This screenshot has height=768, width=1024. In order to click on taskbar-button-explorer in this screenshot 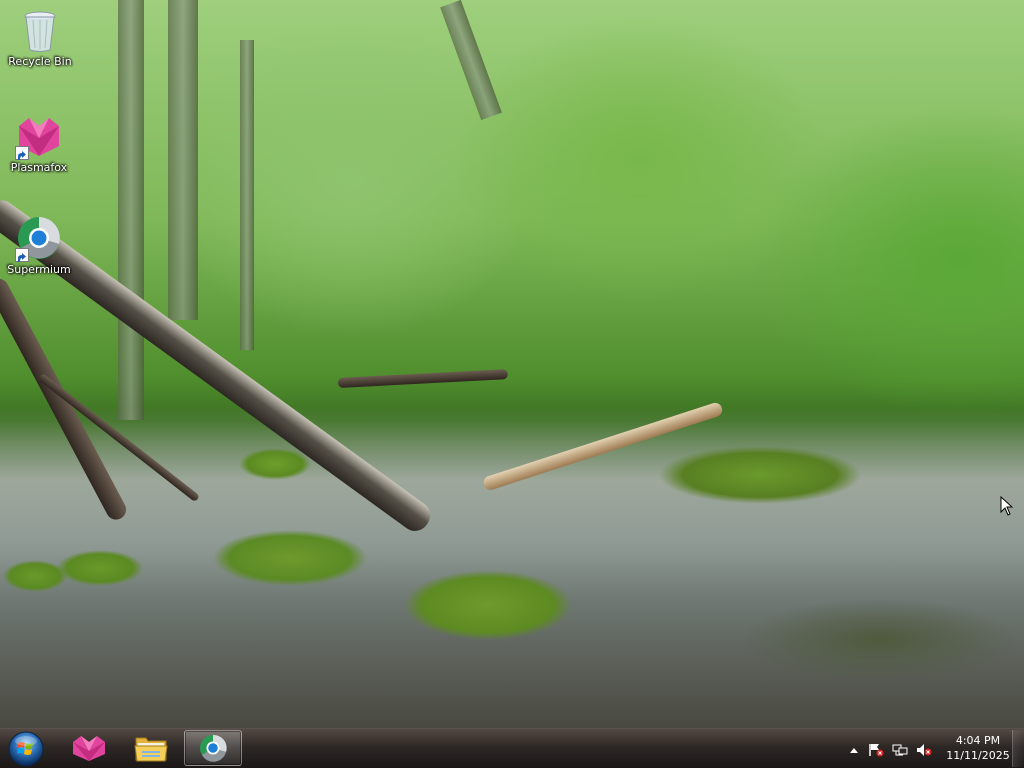, I will do `click(151, 748)`.